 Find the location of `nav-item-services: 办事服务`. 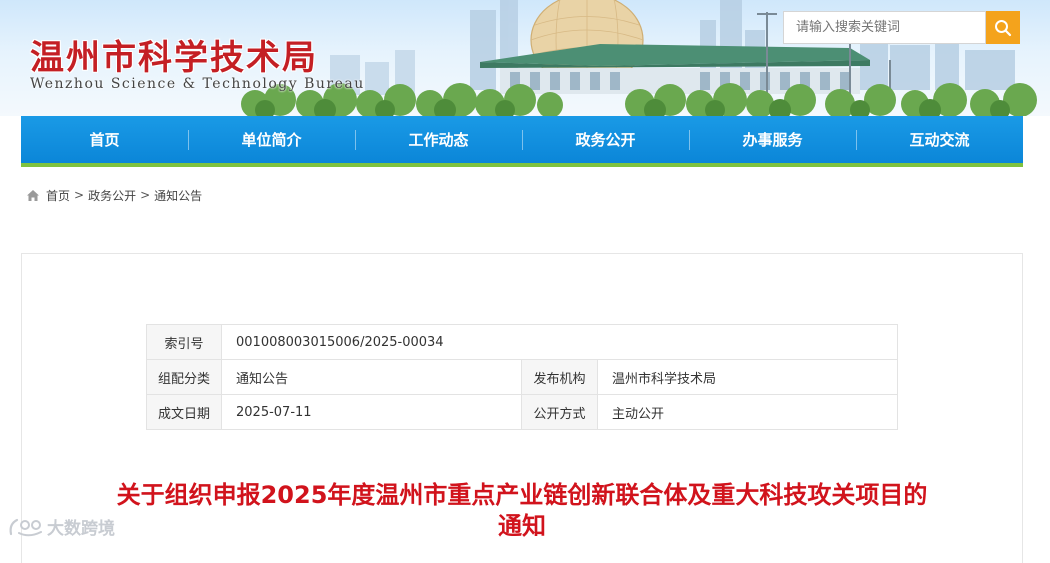

nav-item-services: 办事服务 is located at coordinates (772, 139).